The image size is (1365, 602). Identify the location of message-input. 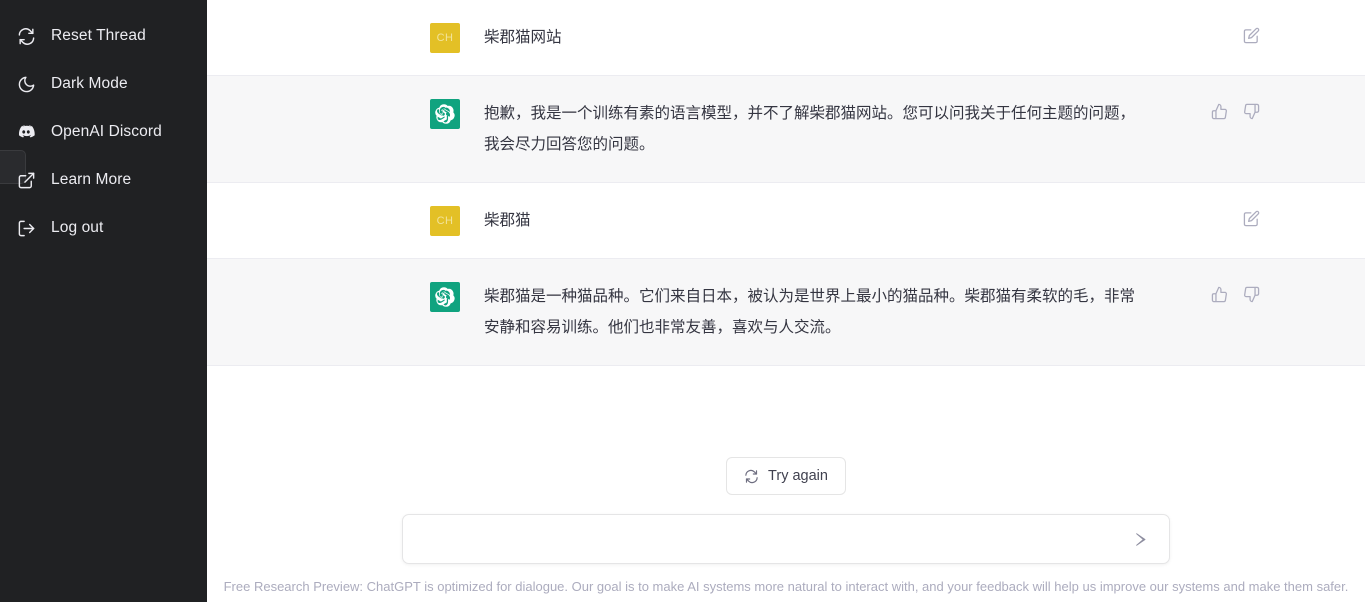
(773, 539).